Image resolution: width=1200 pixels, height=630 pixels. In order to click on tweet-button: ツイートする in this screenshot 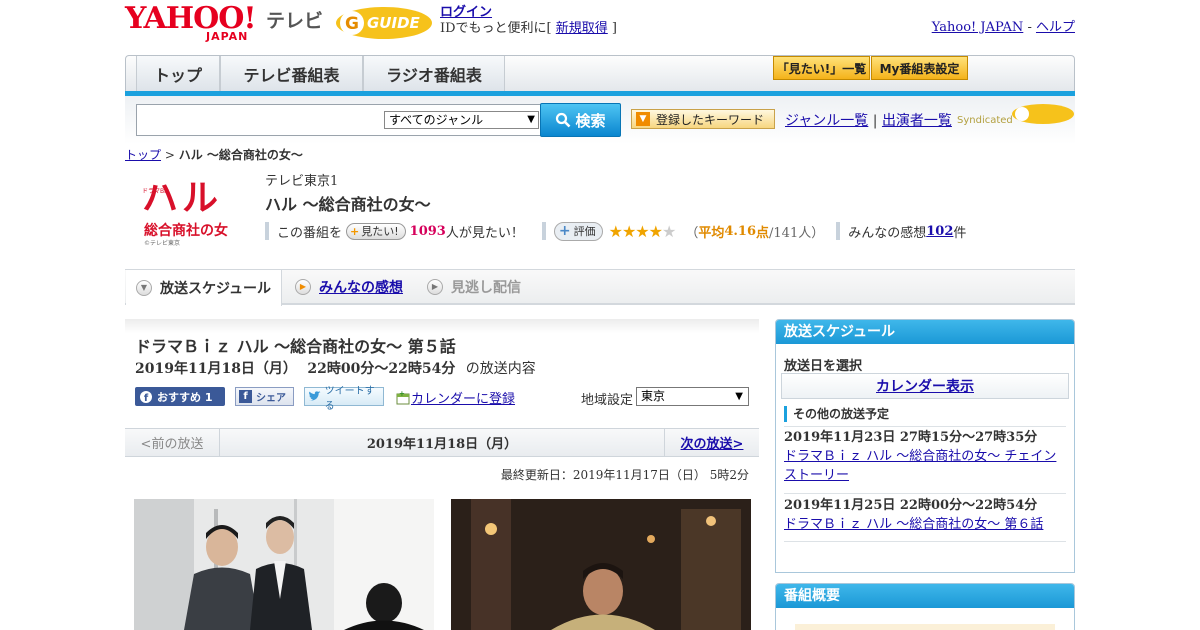, I will do `click(344, 399)`.